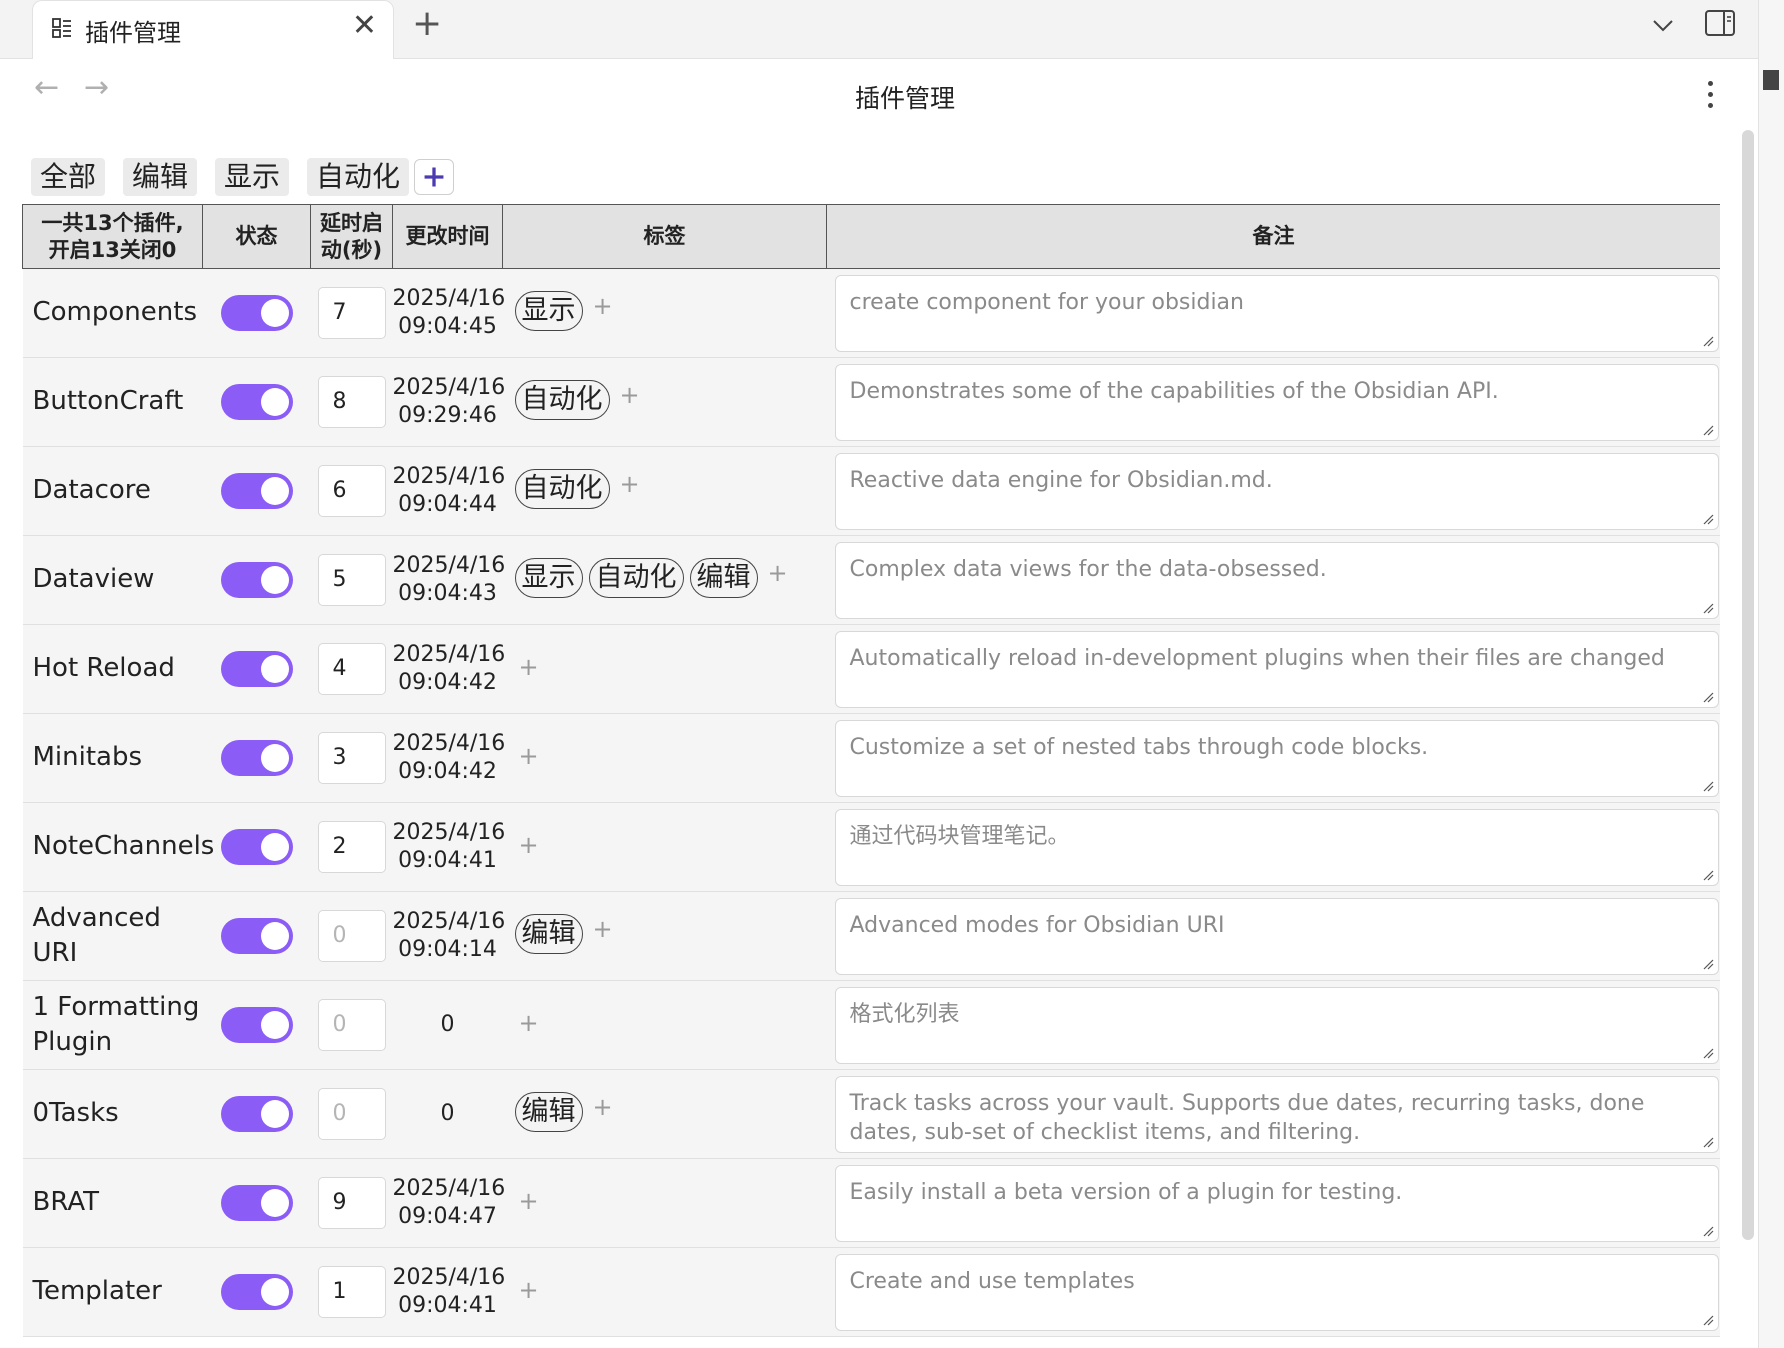 This screenshot has height=1348, width=1784. I want to click on new-tab-button: +, so click(427, 24).